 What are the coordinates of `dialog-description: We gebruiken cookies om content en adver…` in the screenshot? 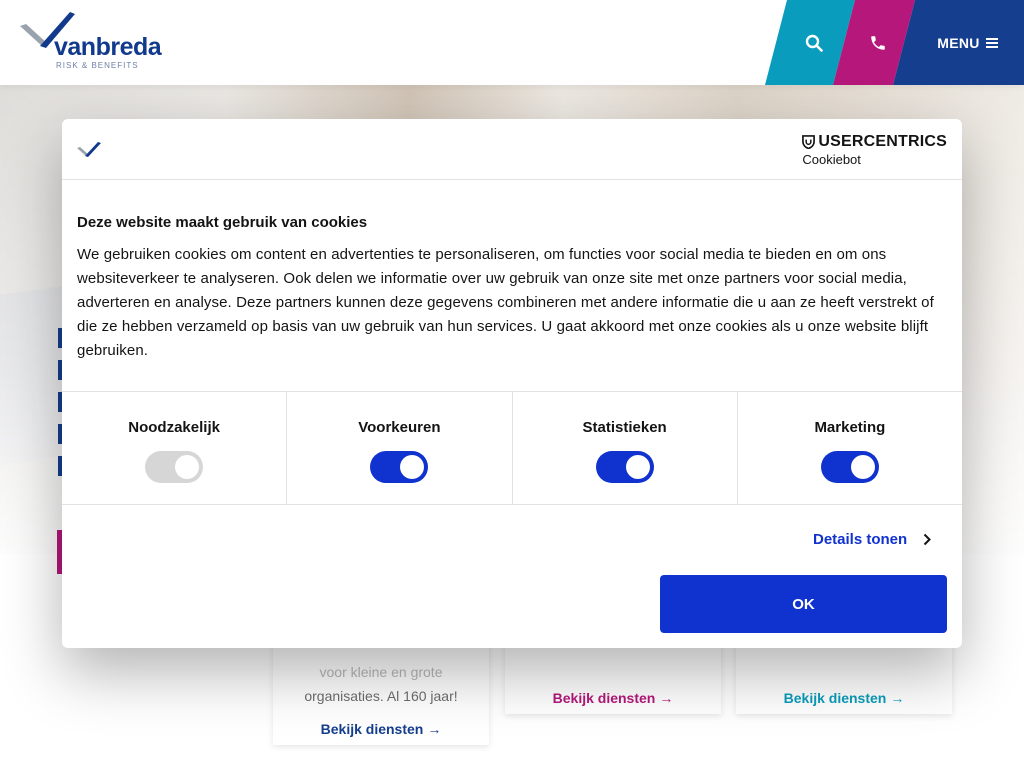 It's located at (505, 302).